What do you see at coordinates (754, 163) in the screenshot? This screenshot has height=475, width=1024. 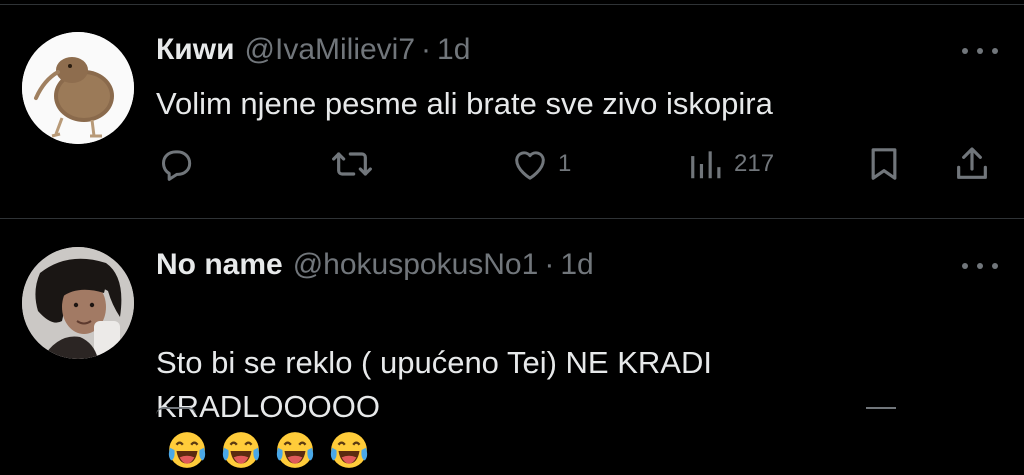 I see `view-count: 217` at bounding box center [754, 163].